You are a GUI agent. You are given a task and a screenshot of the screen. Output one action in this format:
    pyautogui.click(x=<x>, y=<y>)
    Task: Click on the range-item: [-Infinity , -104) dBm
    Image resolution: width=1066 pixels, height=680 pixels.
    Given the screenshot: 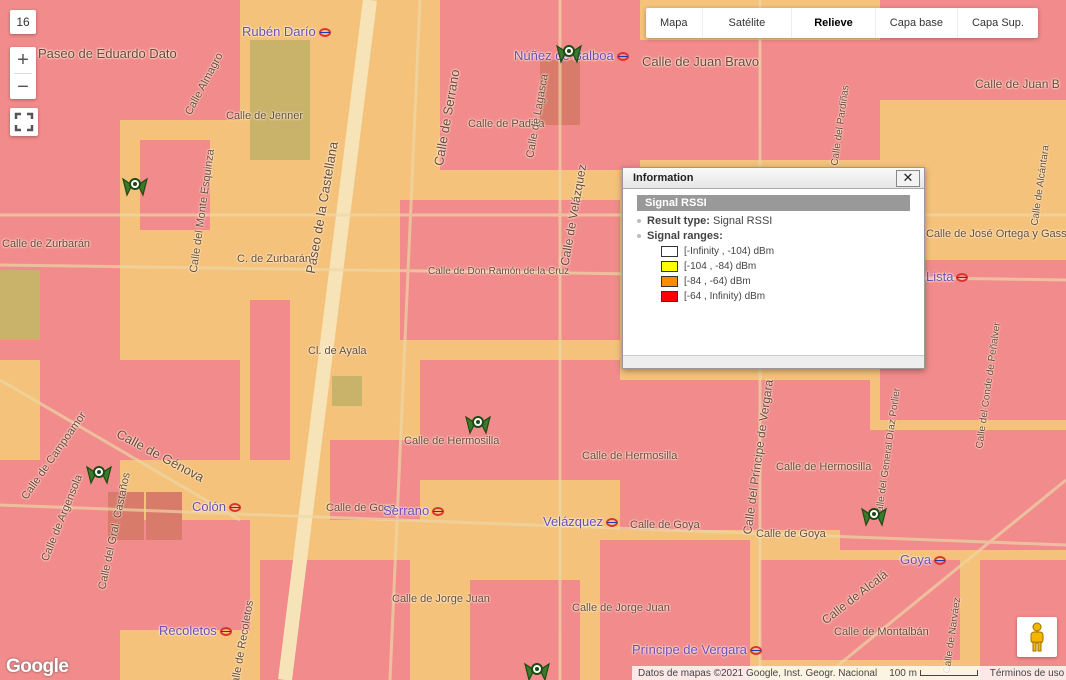 What is the action you would take?
    pyautogui.click(x=785, y=251)
    